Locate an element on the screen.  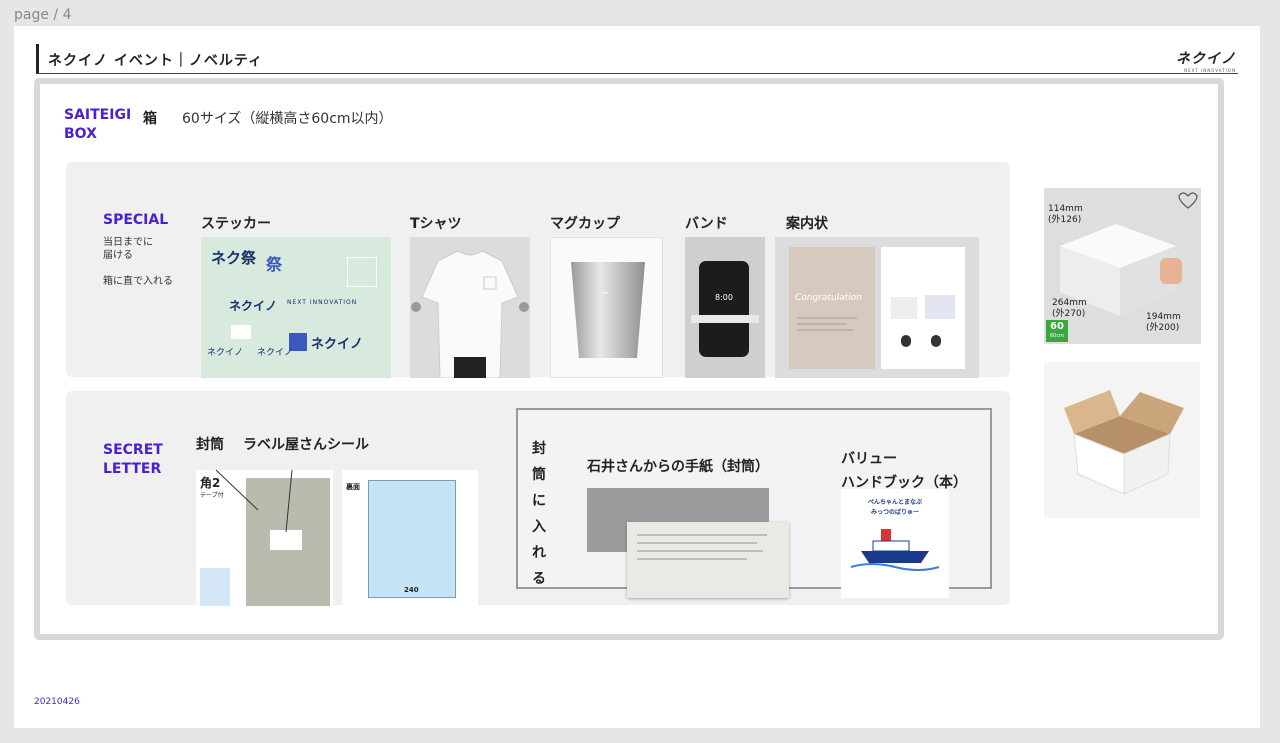
brand-logo: ネクイノ NEXT INNOVATION is located at coordinates (1206, 60).